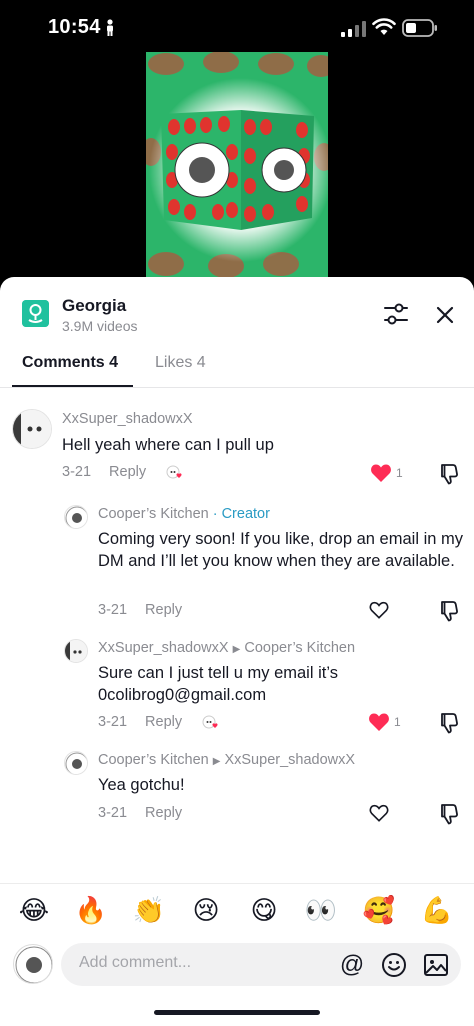 The image size is (474, 1026). What do you see at coordinates (237, 1012) in the screenshot?
I see `home-indicator` at bounding box center [237, 1012].